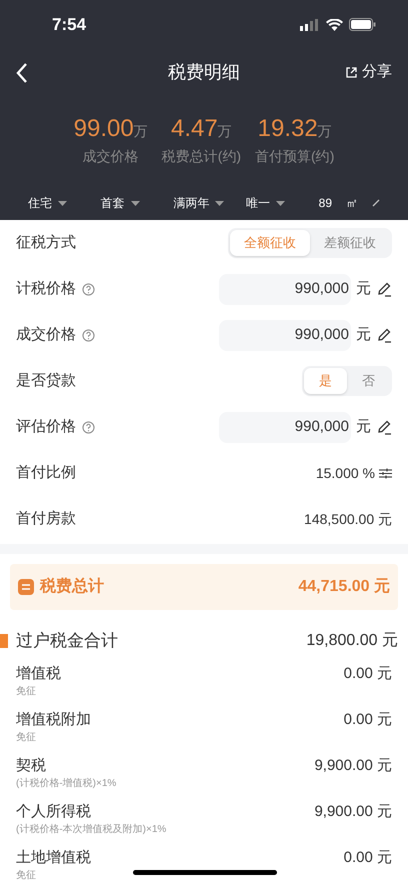 This screenshot has height=883, width=408. What do you see at coordinates (69, 25) in the screenshot?
I see `status-time: 7:54` at bounding box center [69, 25].